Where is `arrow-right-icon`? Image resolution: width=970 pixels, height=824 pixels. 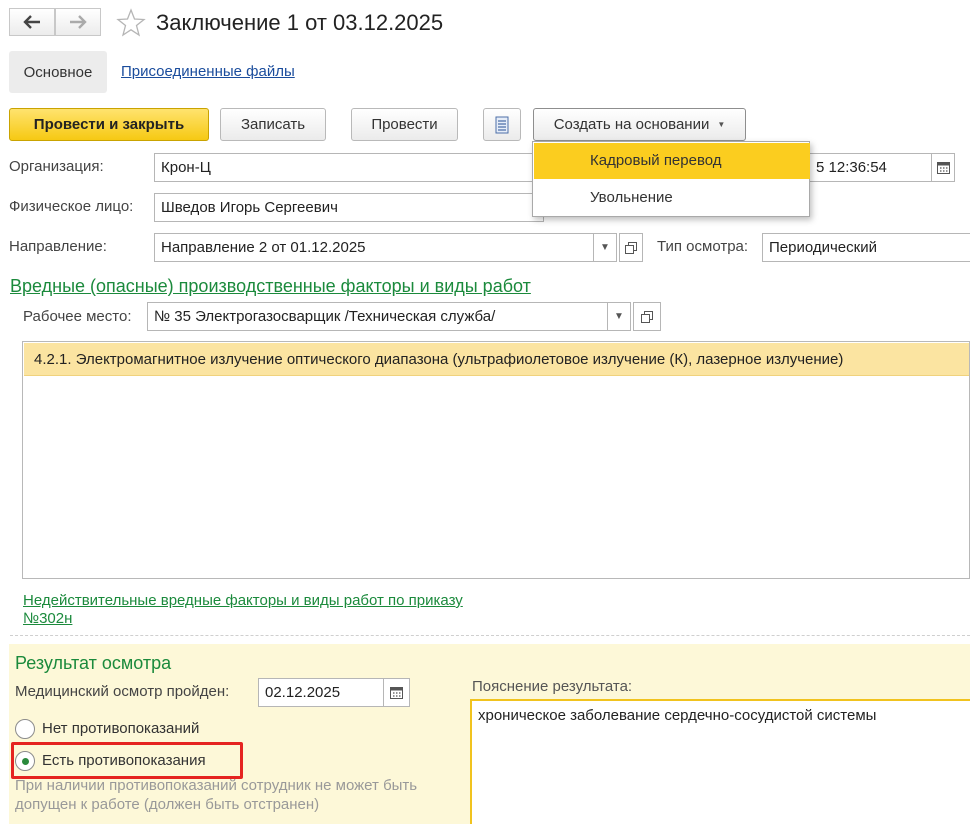
arrow-right-icon is located at coordinates (78, 22).